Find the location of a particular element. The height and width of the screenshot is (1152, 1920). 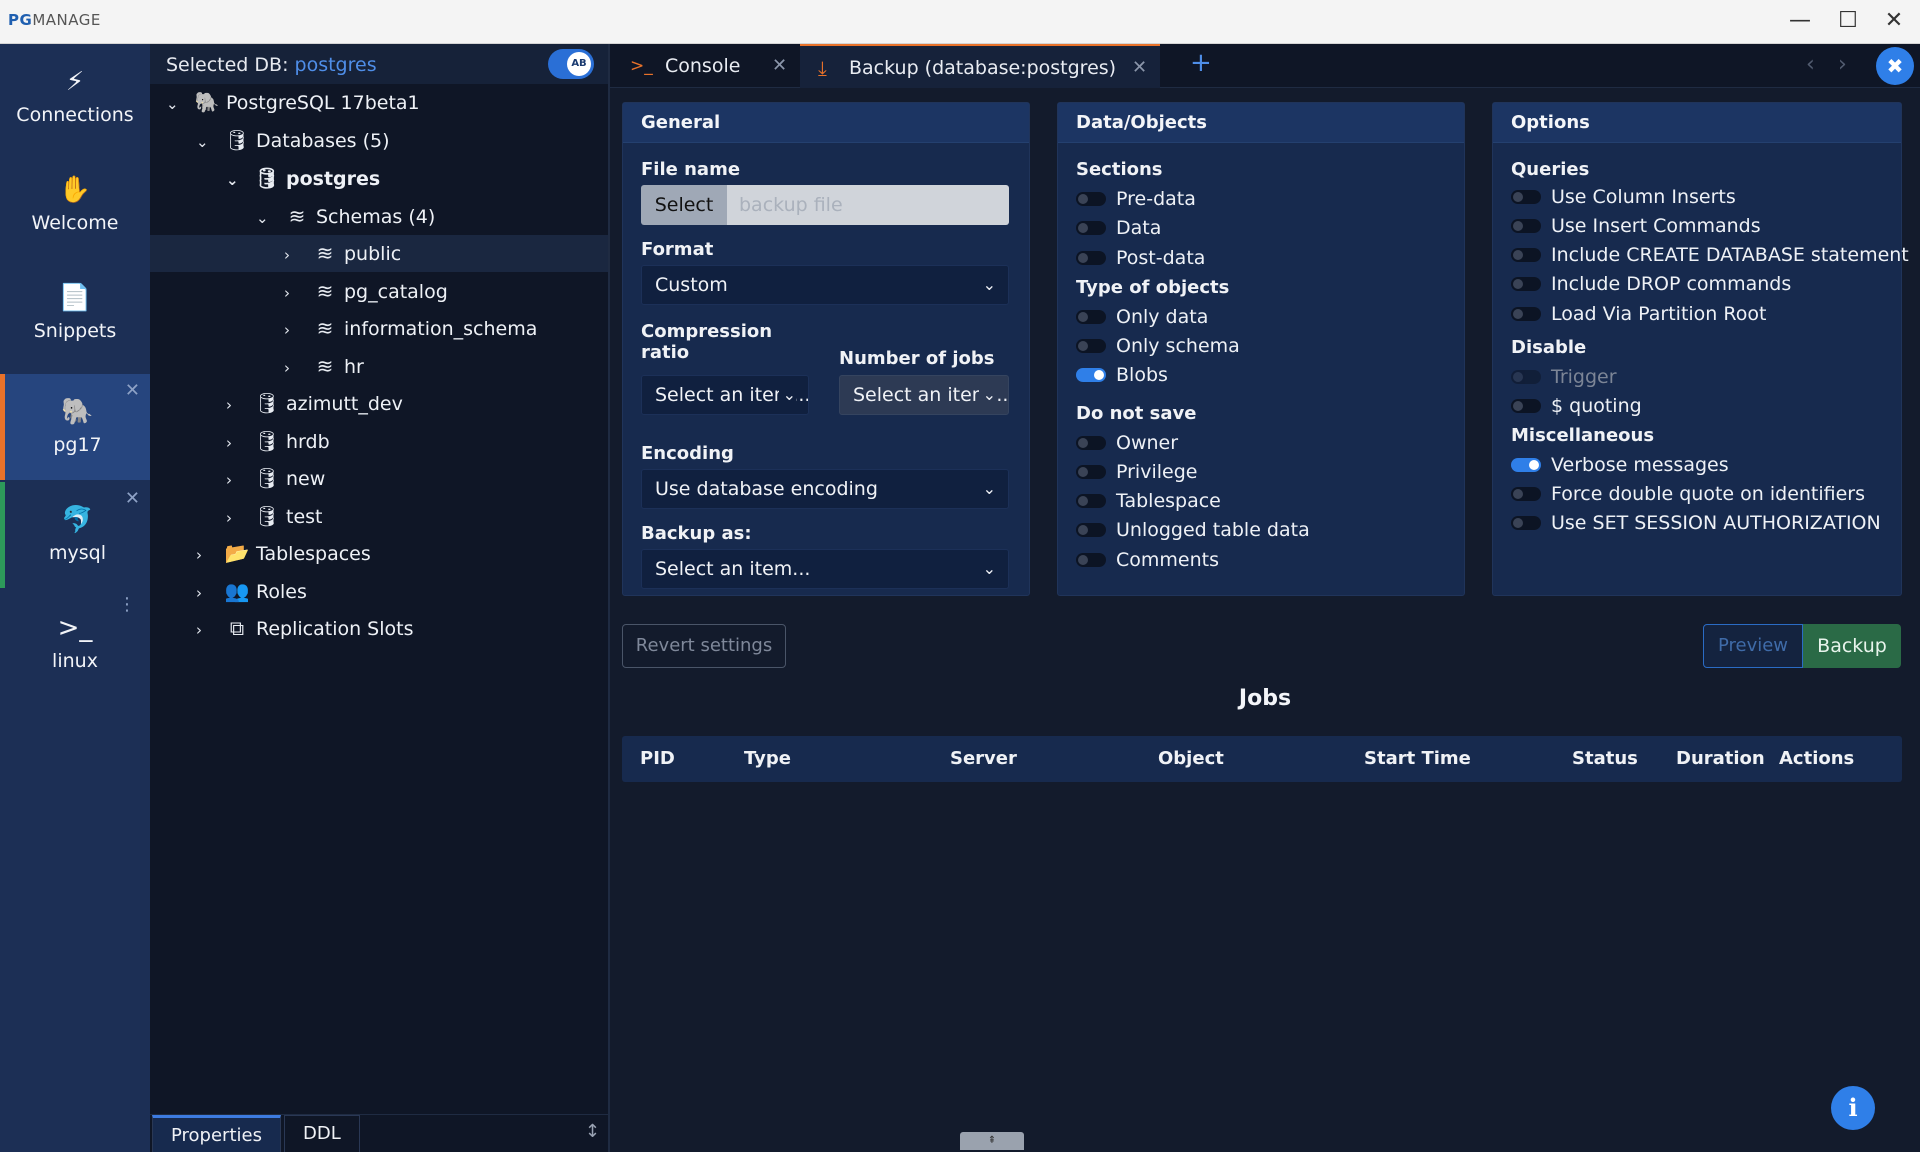

more-options-icon: ⋮ is located at coordinates (127, 604).